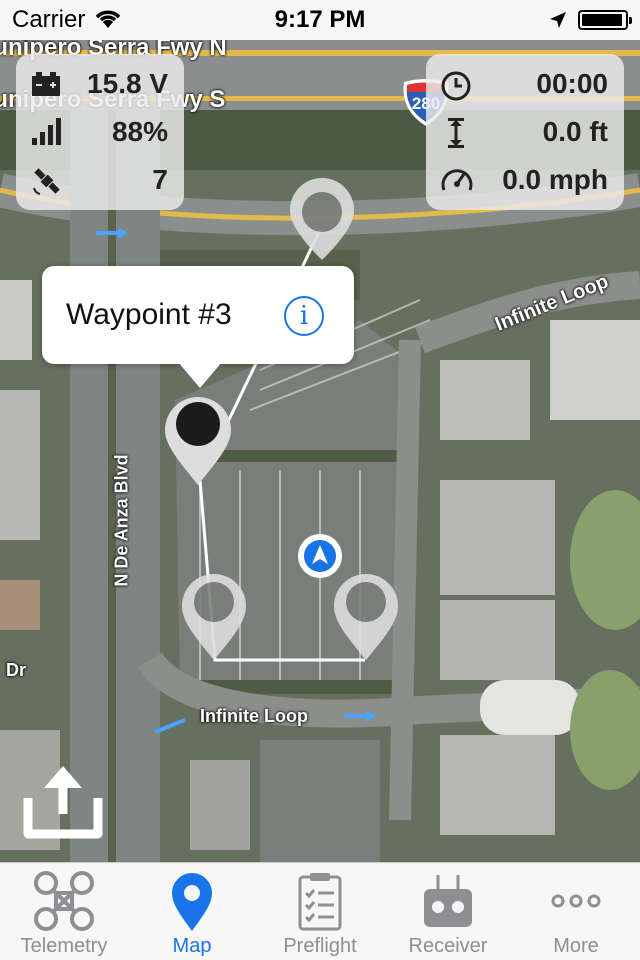  Describe the element at coordinates (457, 180) in the screenshot. I see `speedometer-icon` at that location.